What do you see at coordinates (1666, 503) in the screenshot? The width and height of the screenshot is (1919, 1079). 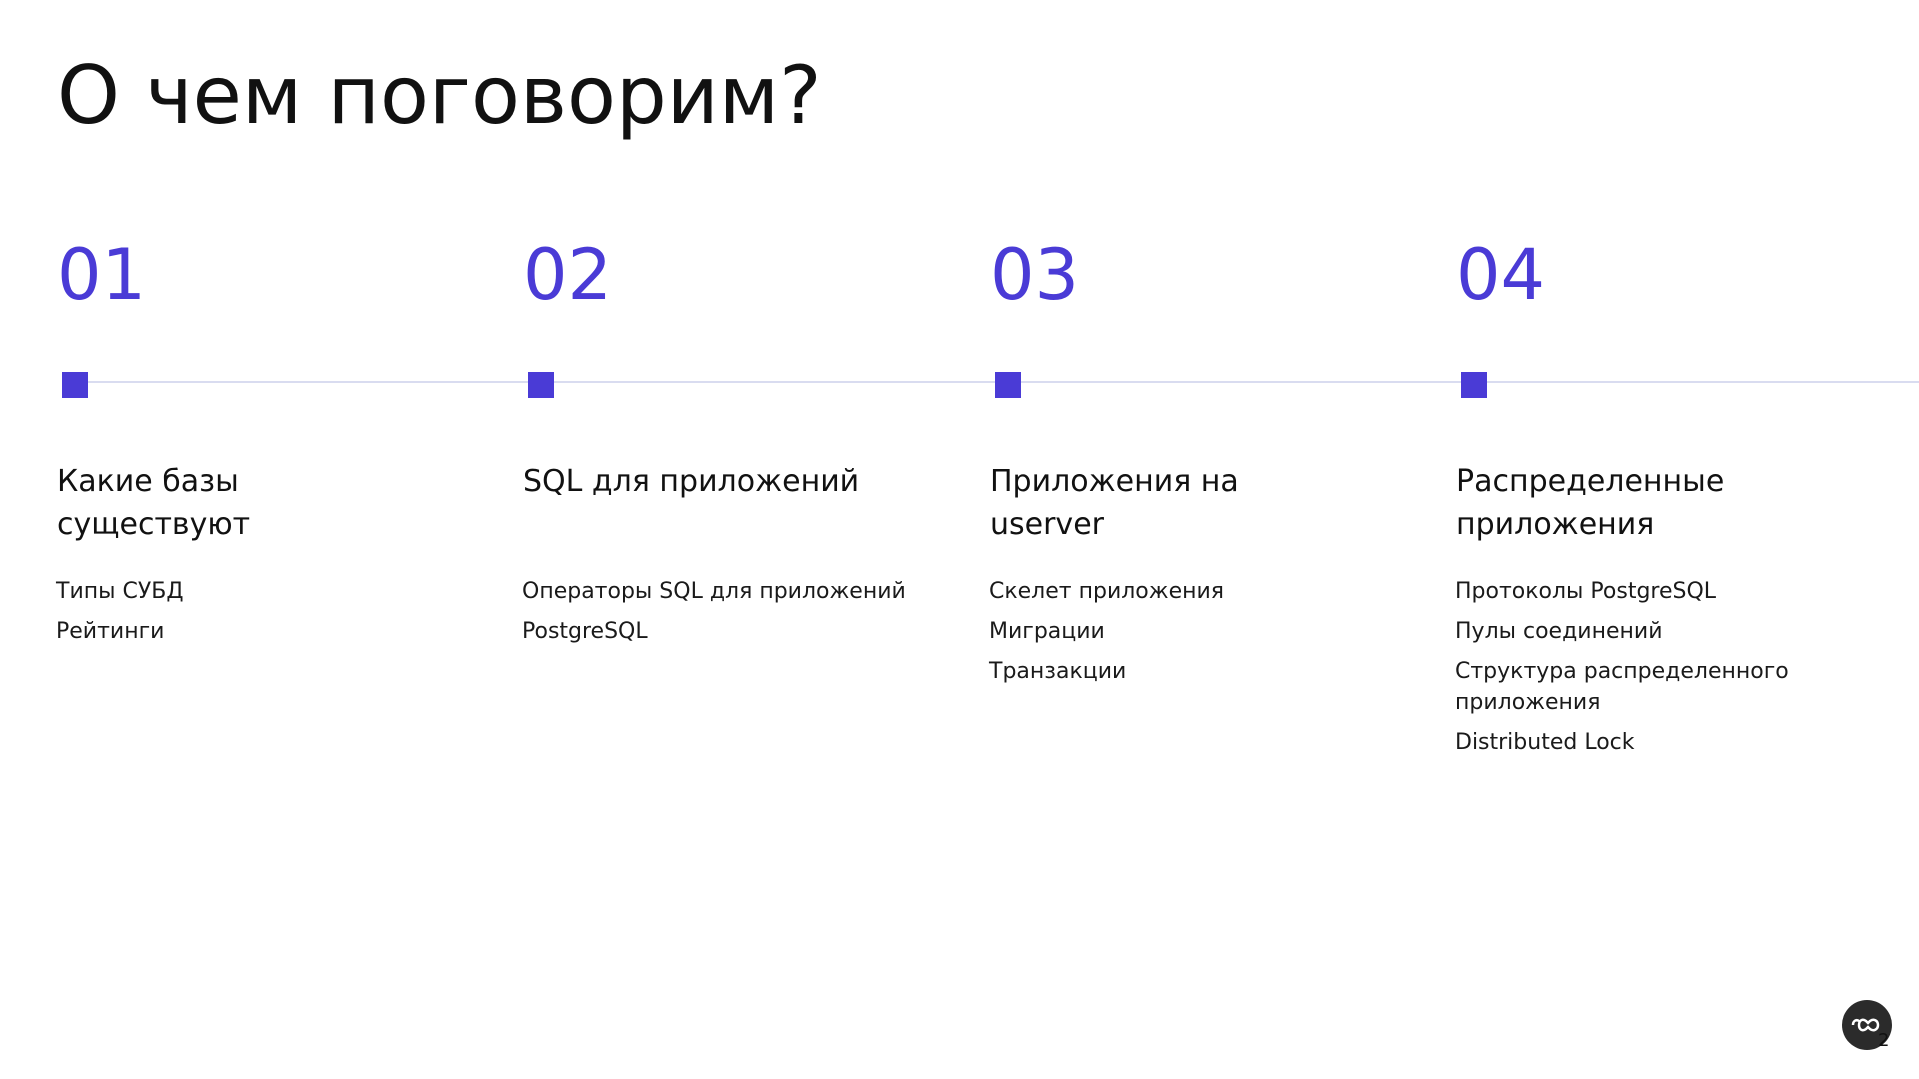 I see `section-heading: Распределенные приложения` at bounding box center [1666, 503].